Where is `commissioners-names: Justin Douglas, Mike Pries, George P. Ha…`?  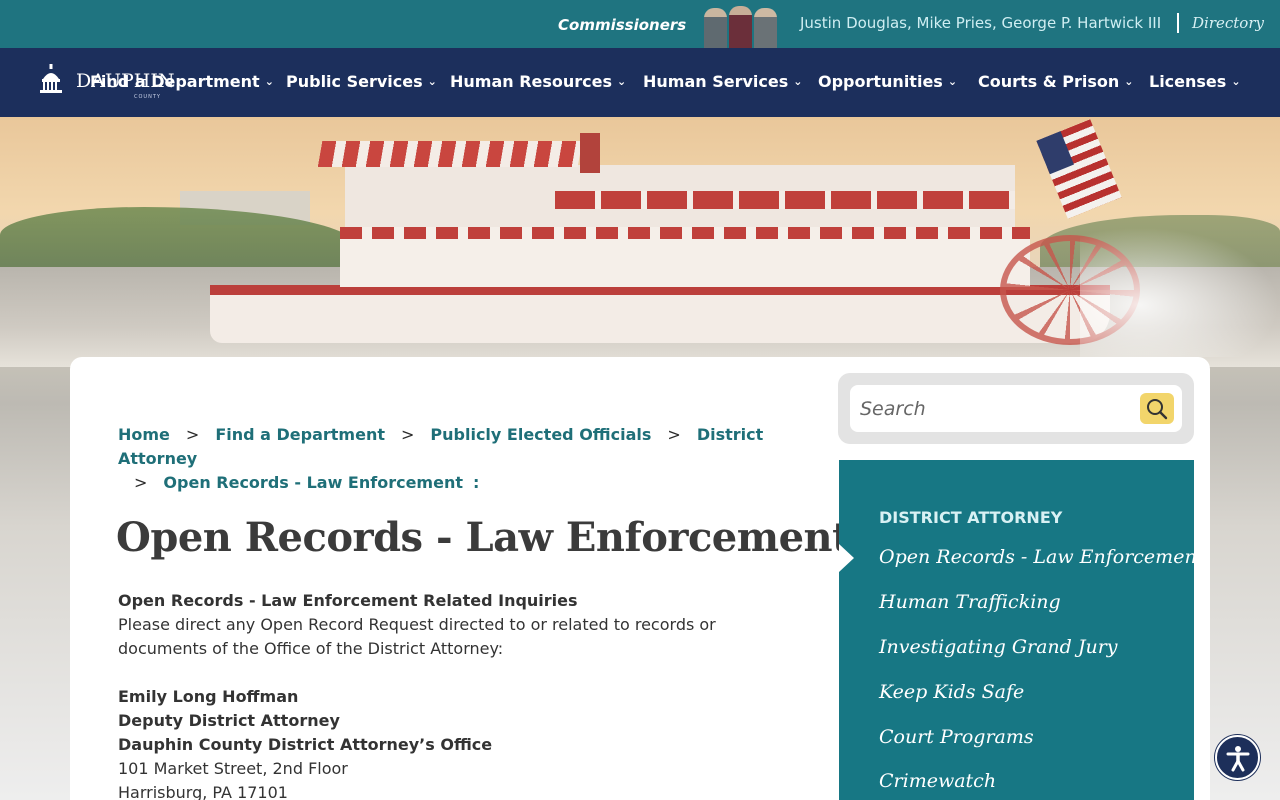 commissioners-names: Justin Douglas, Mike Pries, George P. Ha… is located at coordinates (980, 23).